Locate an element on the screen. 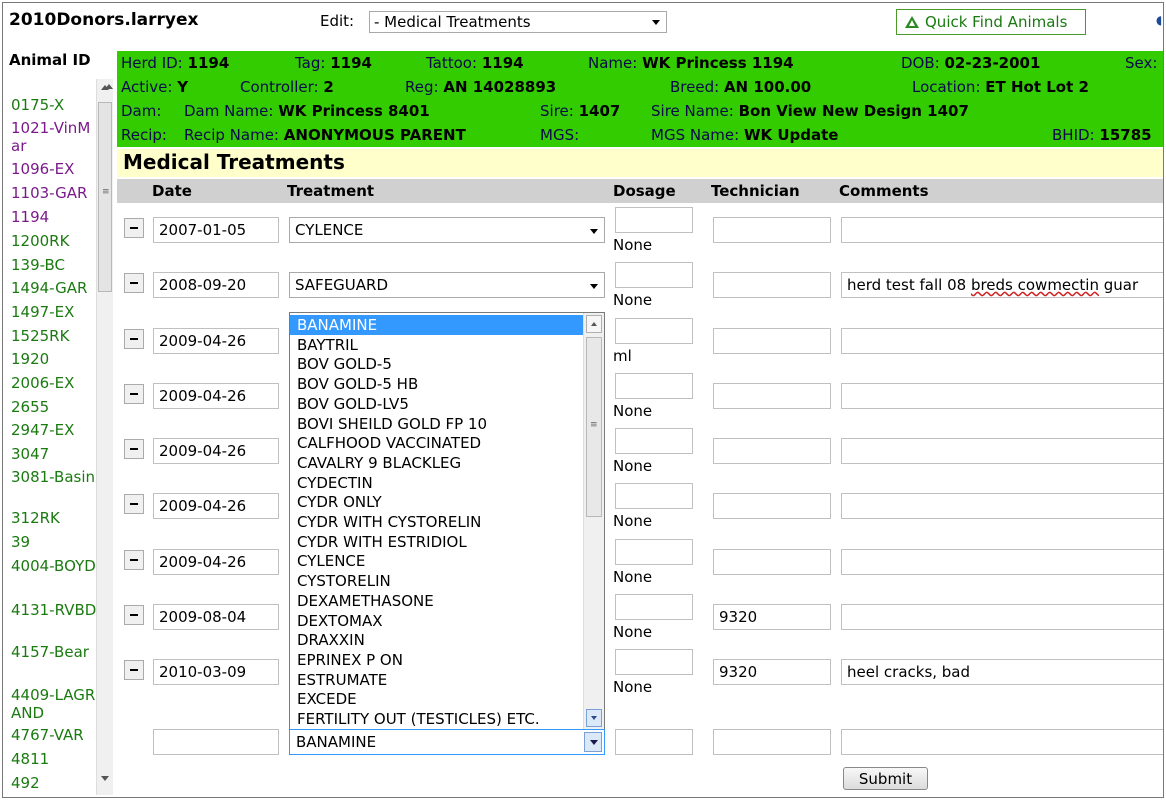  date-field: 2009-08-04 is located at coordinates (216, 617).